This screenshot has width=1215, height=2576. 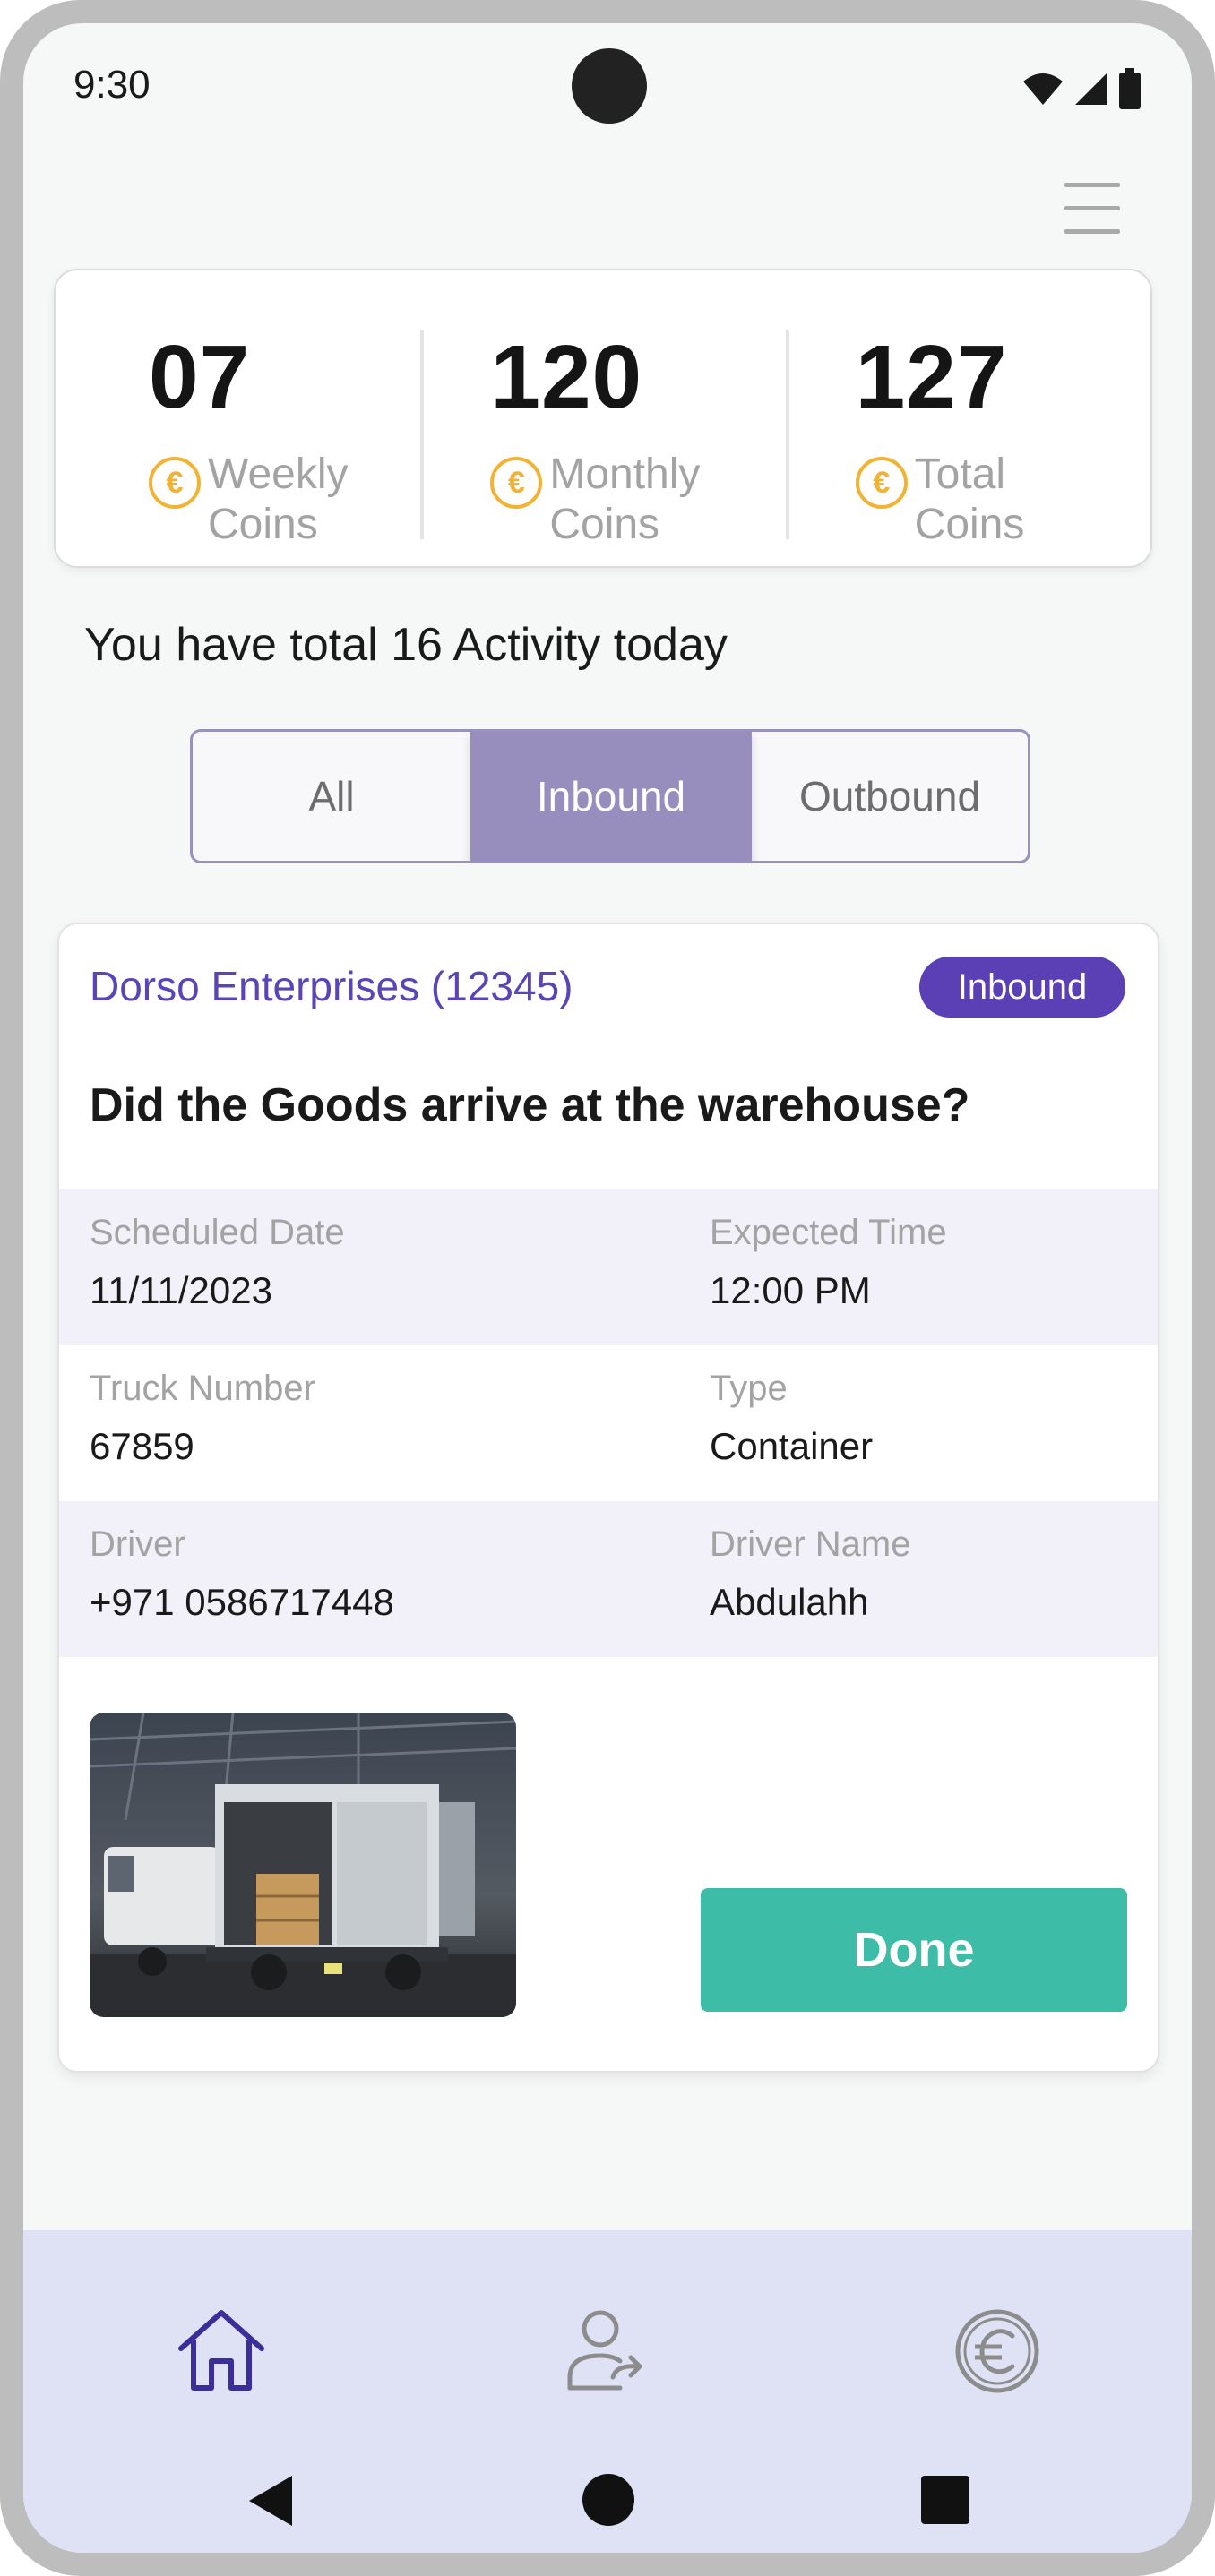 I want to click on status-time: 9:30, so click(x=112, y=85).